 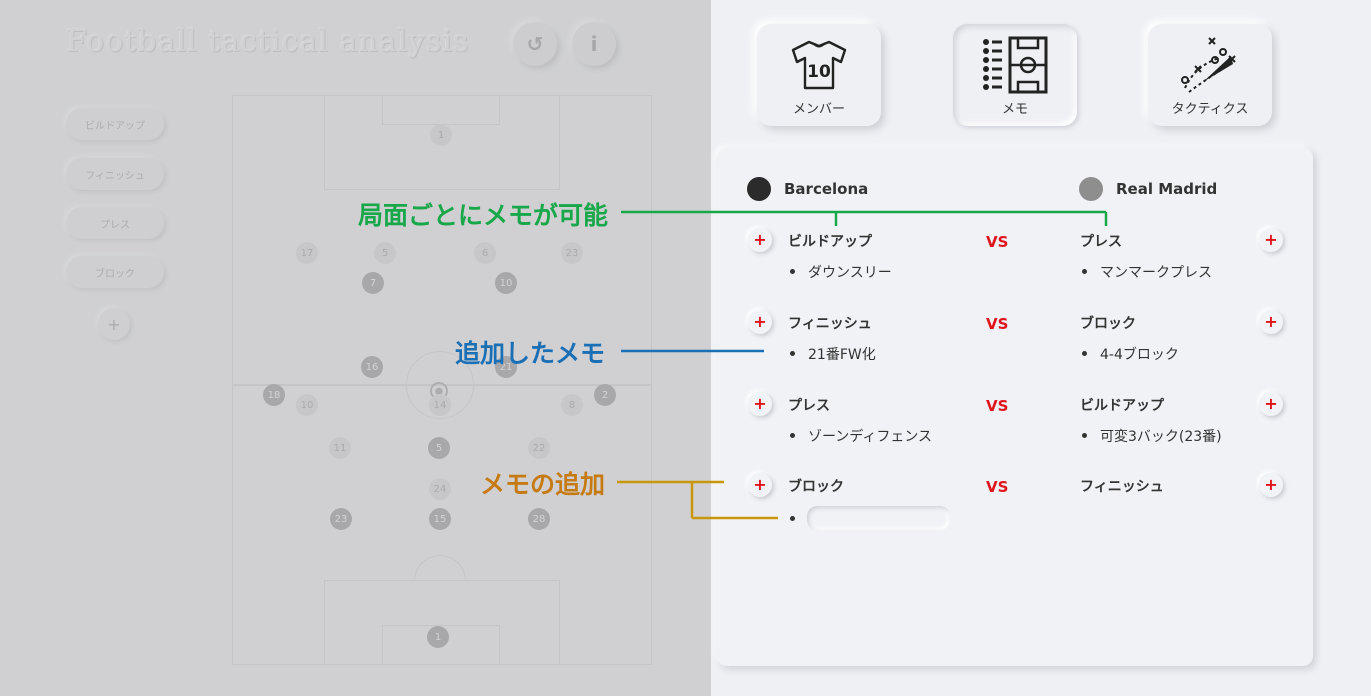 I want to click on undo-button: ↺, so click(x=535, y=44).